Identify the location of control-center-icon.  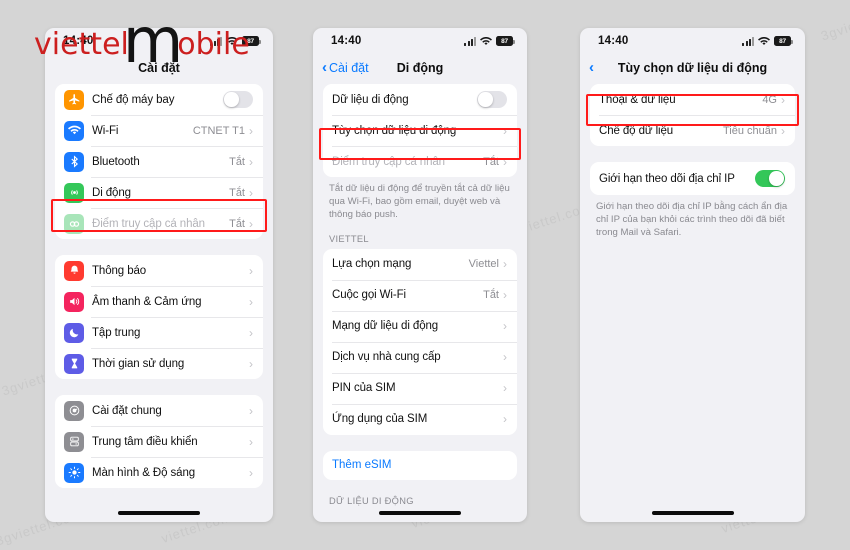
(74, 441).